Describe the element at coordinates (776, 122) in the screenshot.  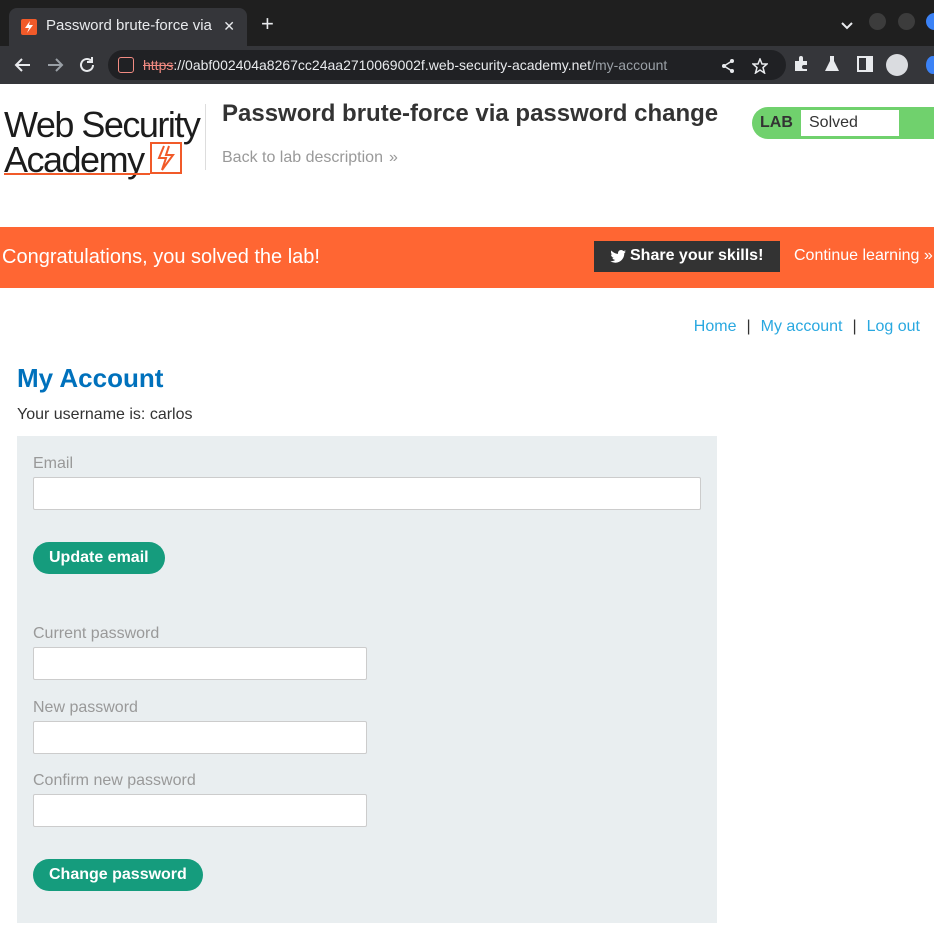
I see `lab-label: LAB` at that location.